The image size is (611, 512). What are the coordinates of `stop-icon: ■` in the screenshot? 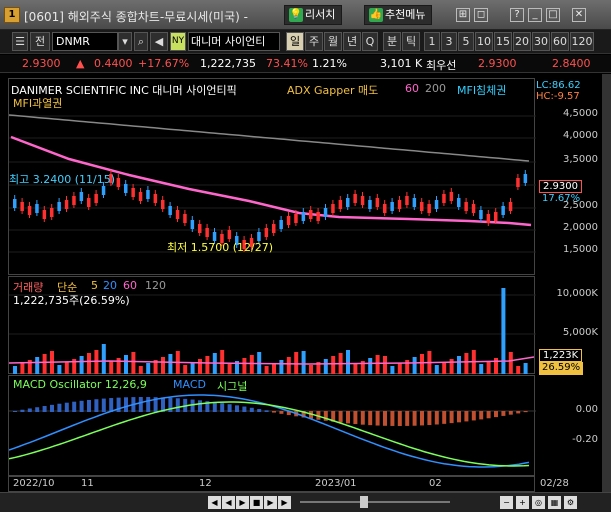 It's located at (256, 502).